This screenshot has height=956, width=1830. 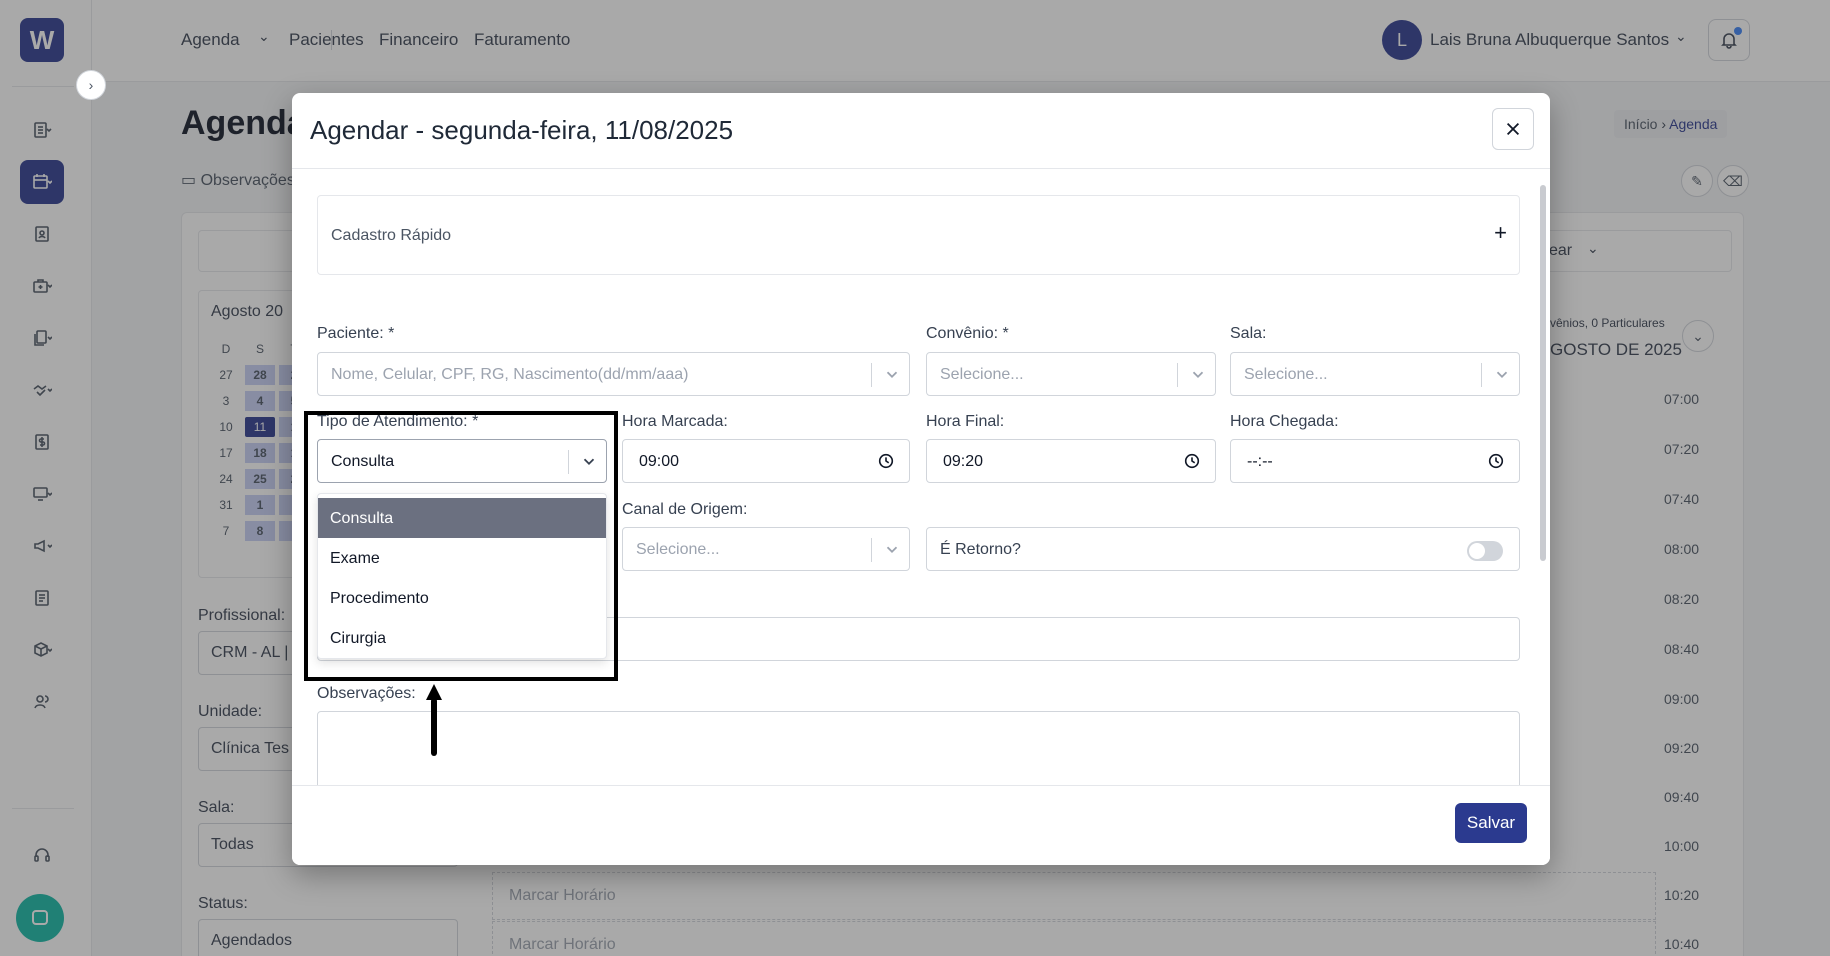 What do you see at coordinates (462, 558) in the screenshot?
I see `option-exame: Exame` at bounding box center [462, 558].